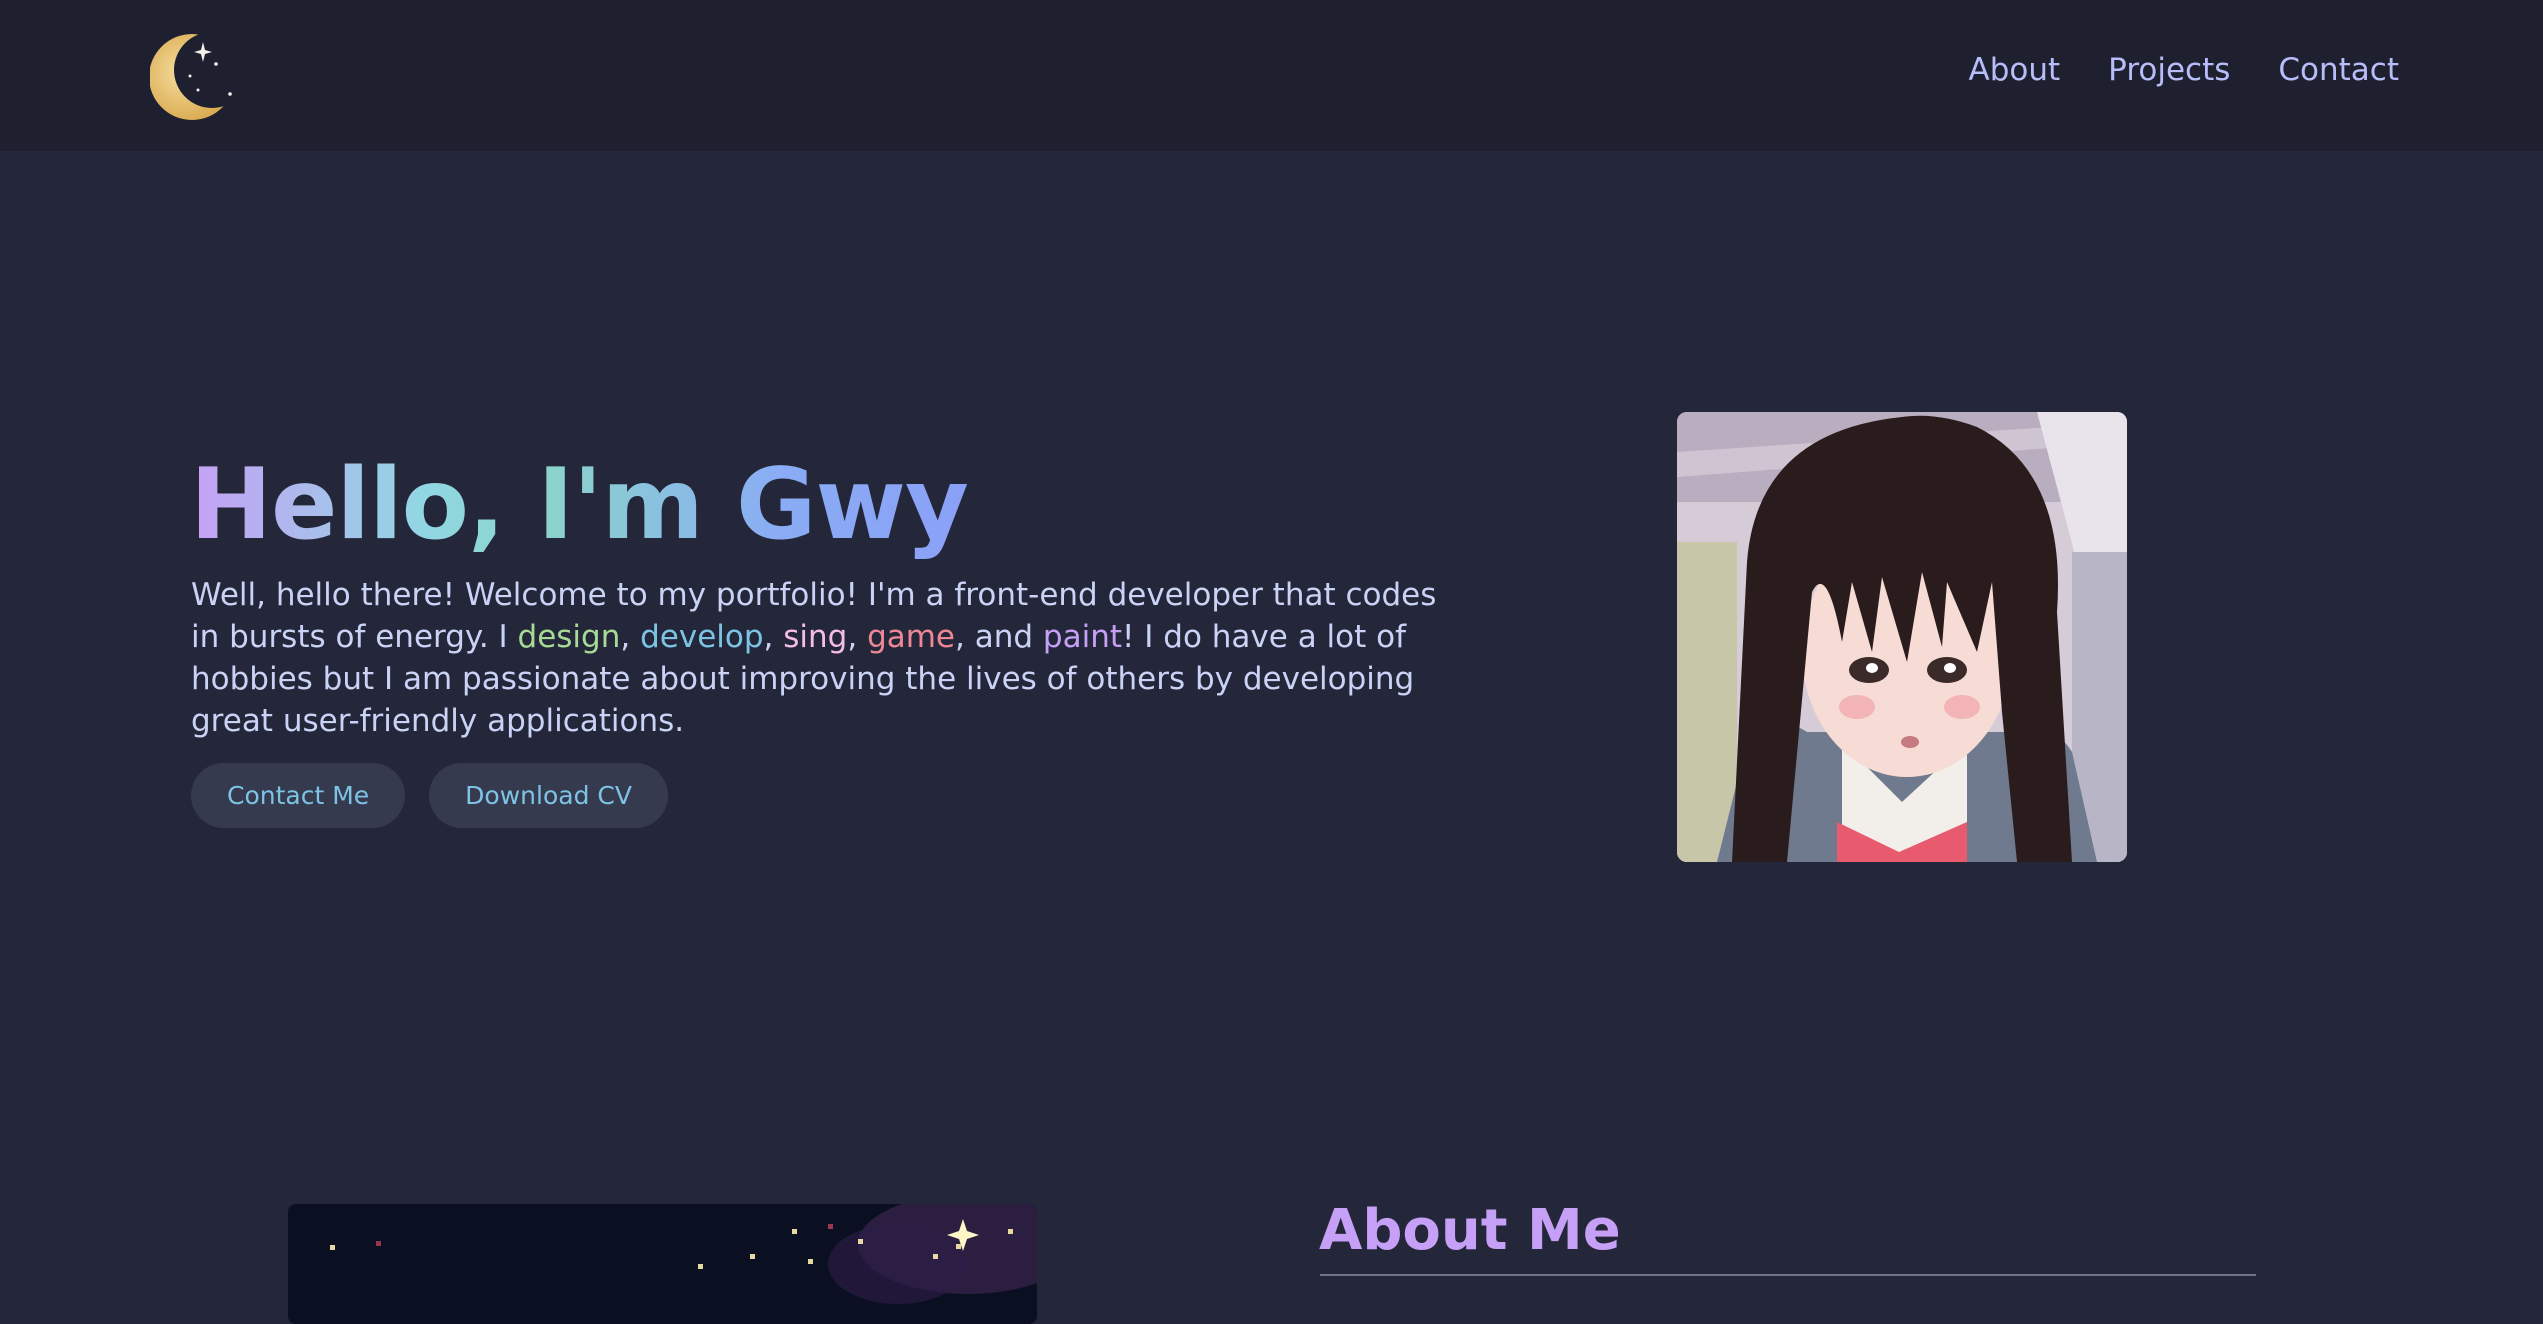  I want to click on hobby-design: design, so click(569, 637).